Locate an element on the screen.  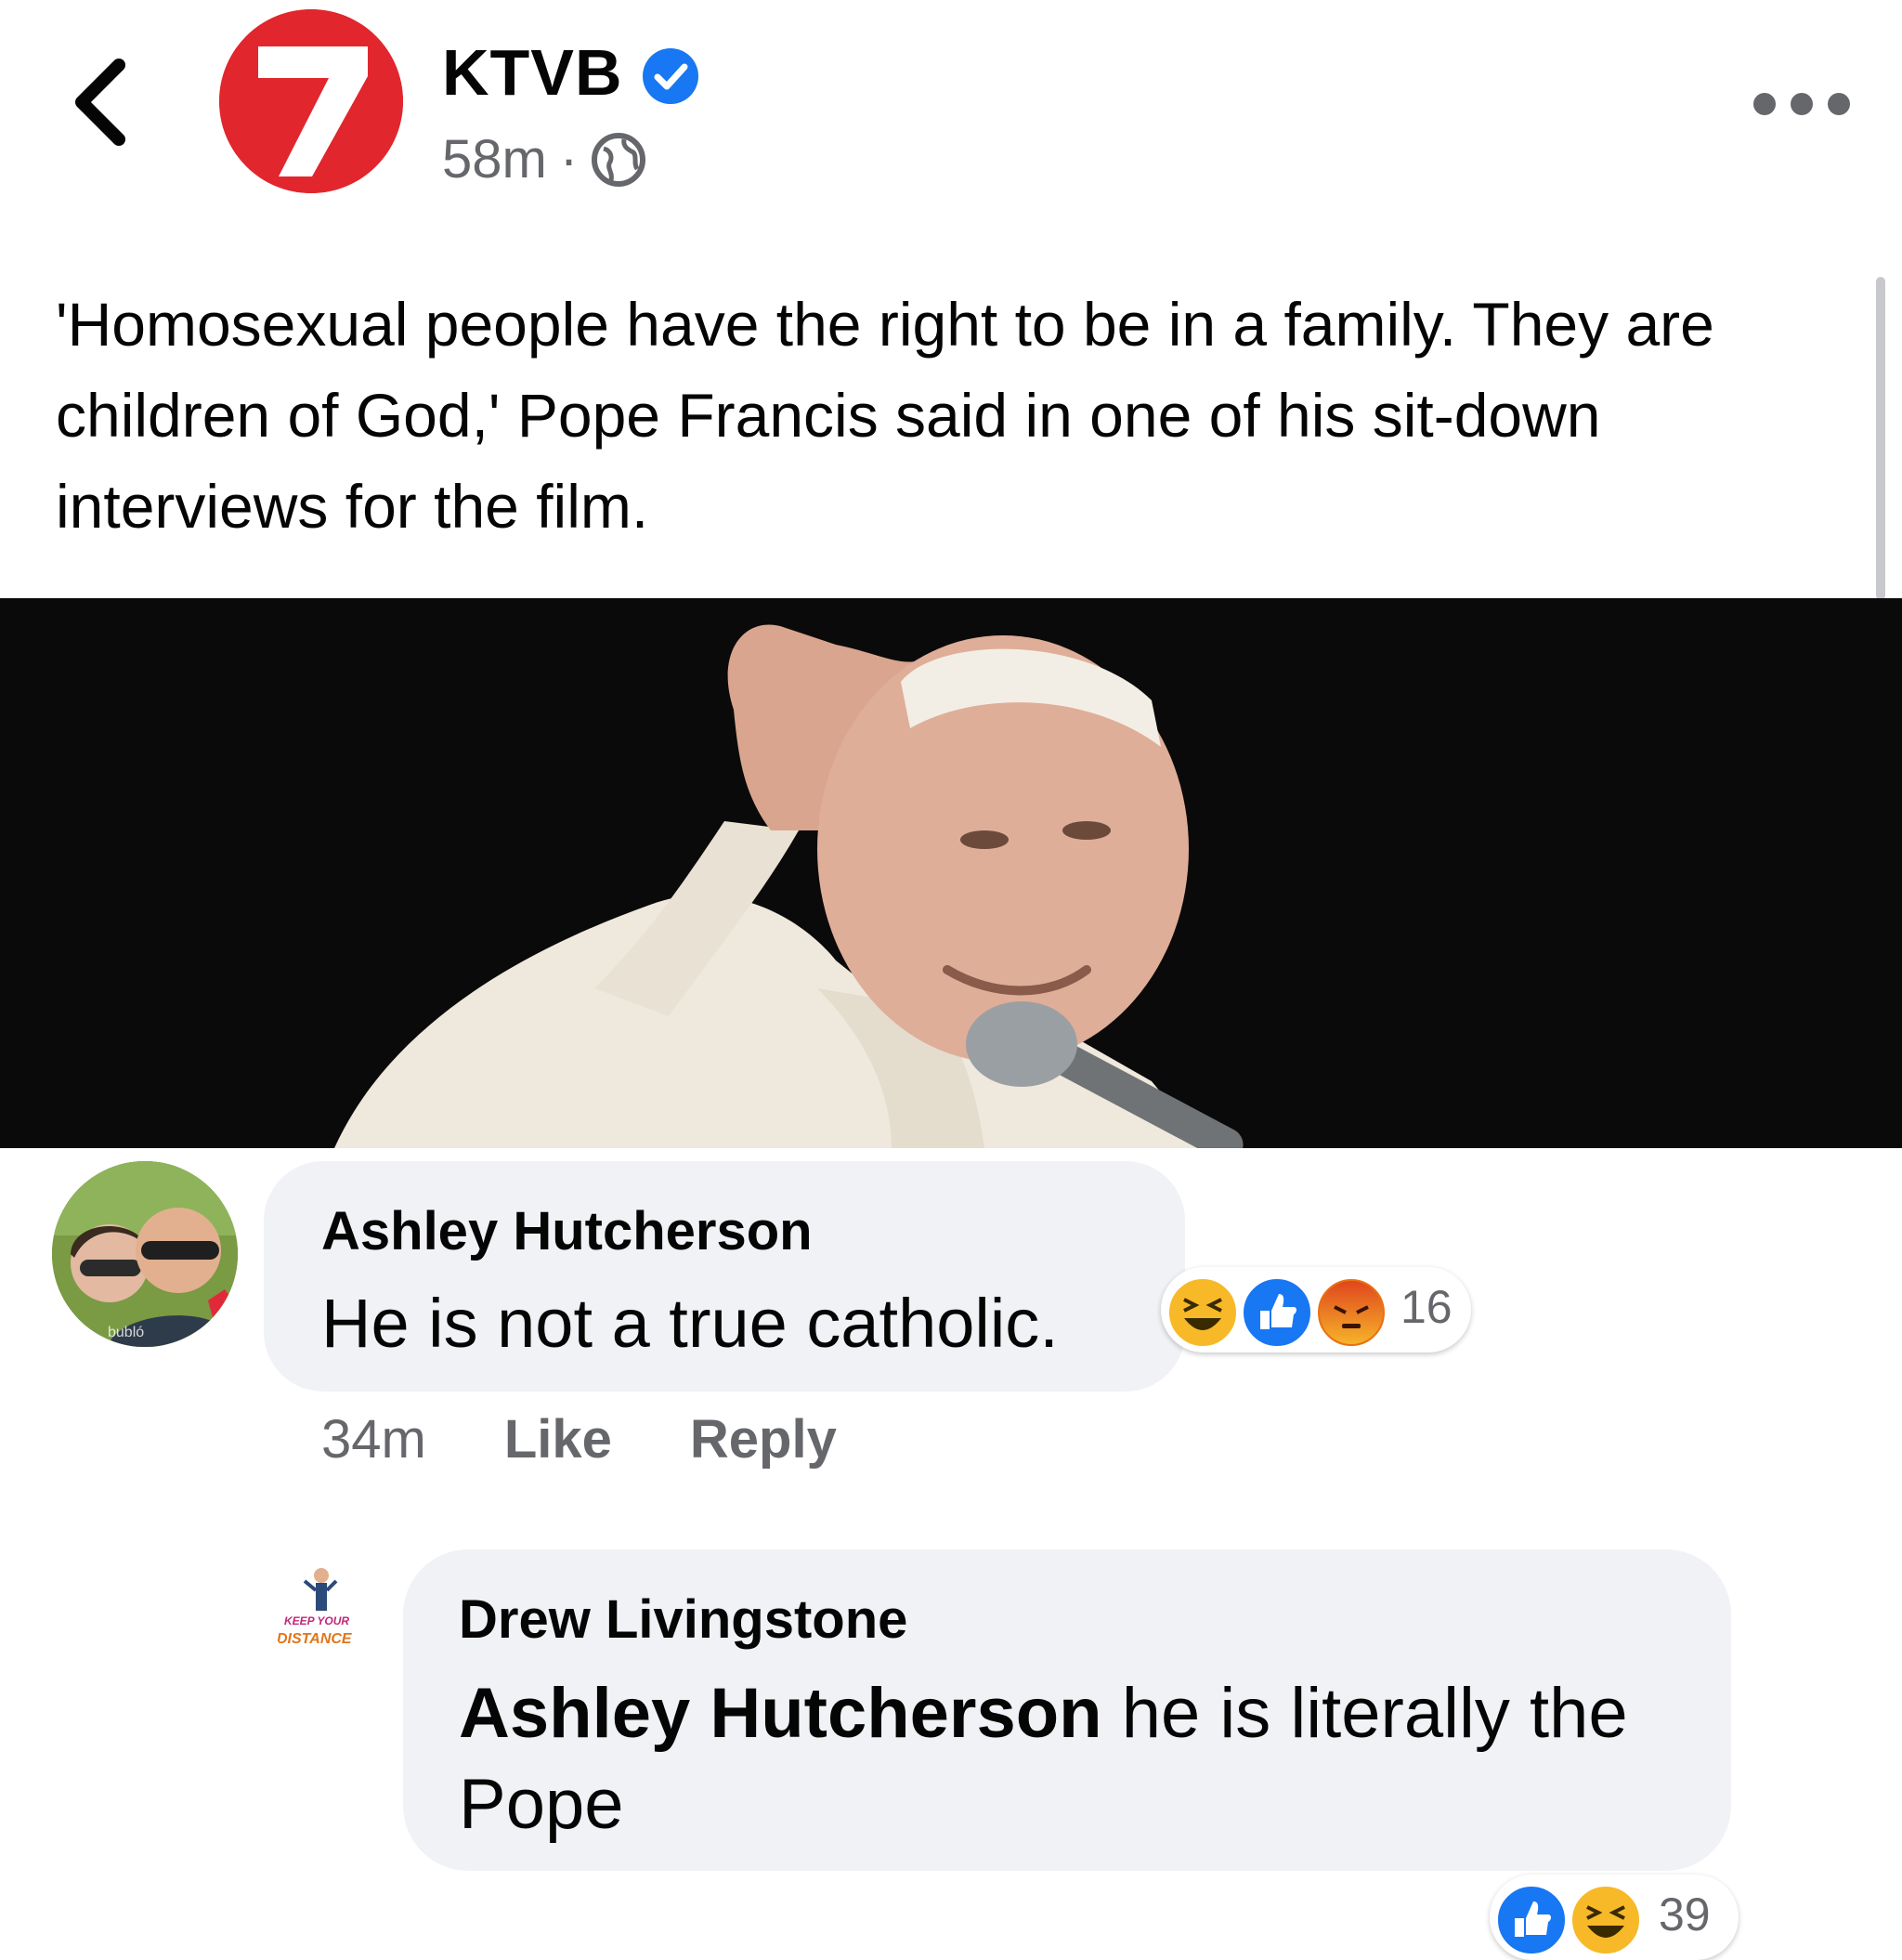
avatar-photo is located at coordinates (145, 1254).